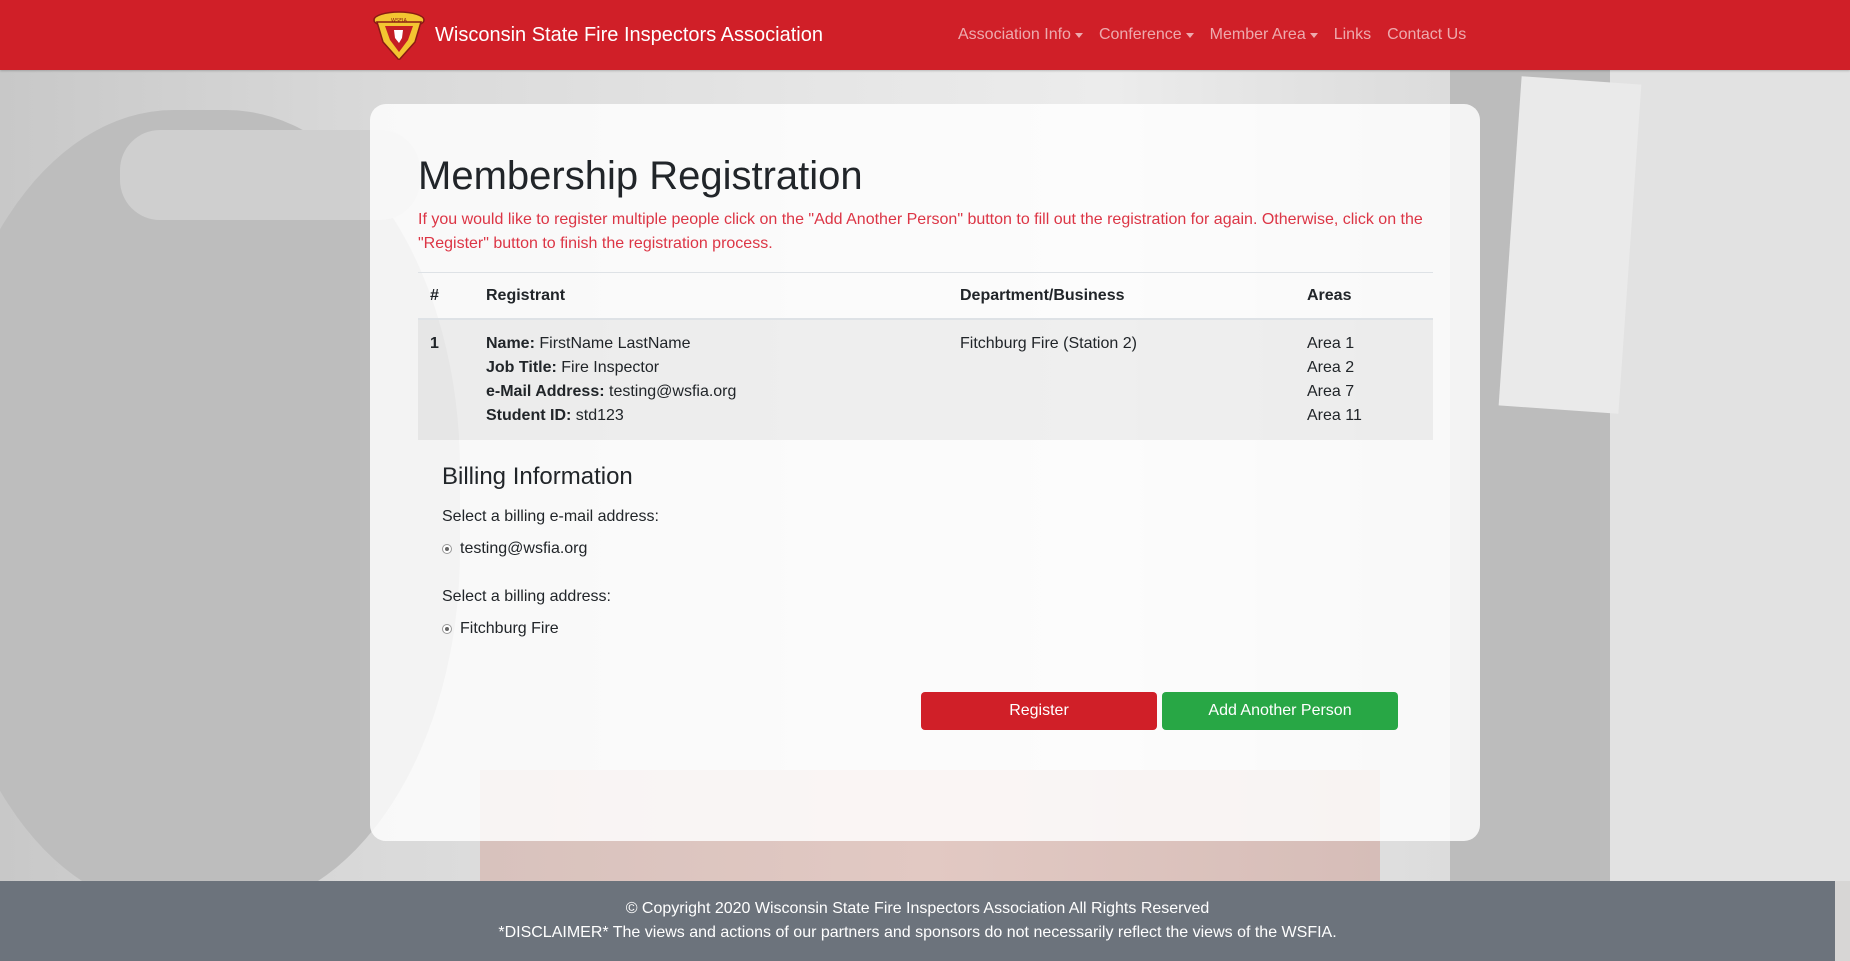 This screenshot has height=961, width=1850. Describe the element at coordinates (447, 549) in the screenshot. I see `billing-email-radio` at that location.